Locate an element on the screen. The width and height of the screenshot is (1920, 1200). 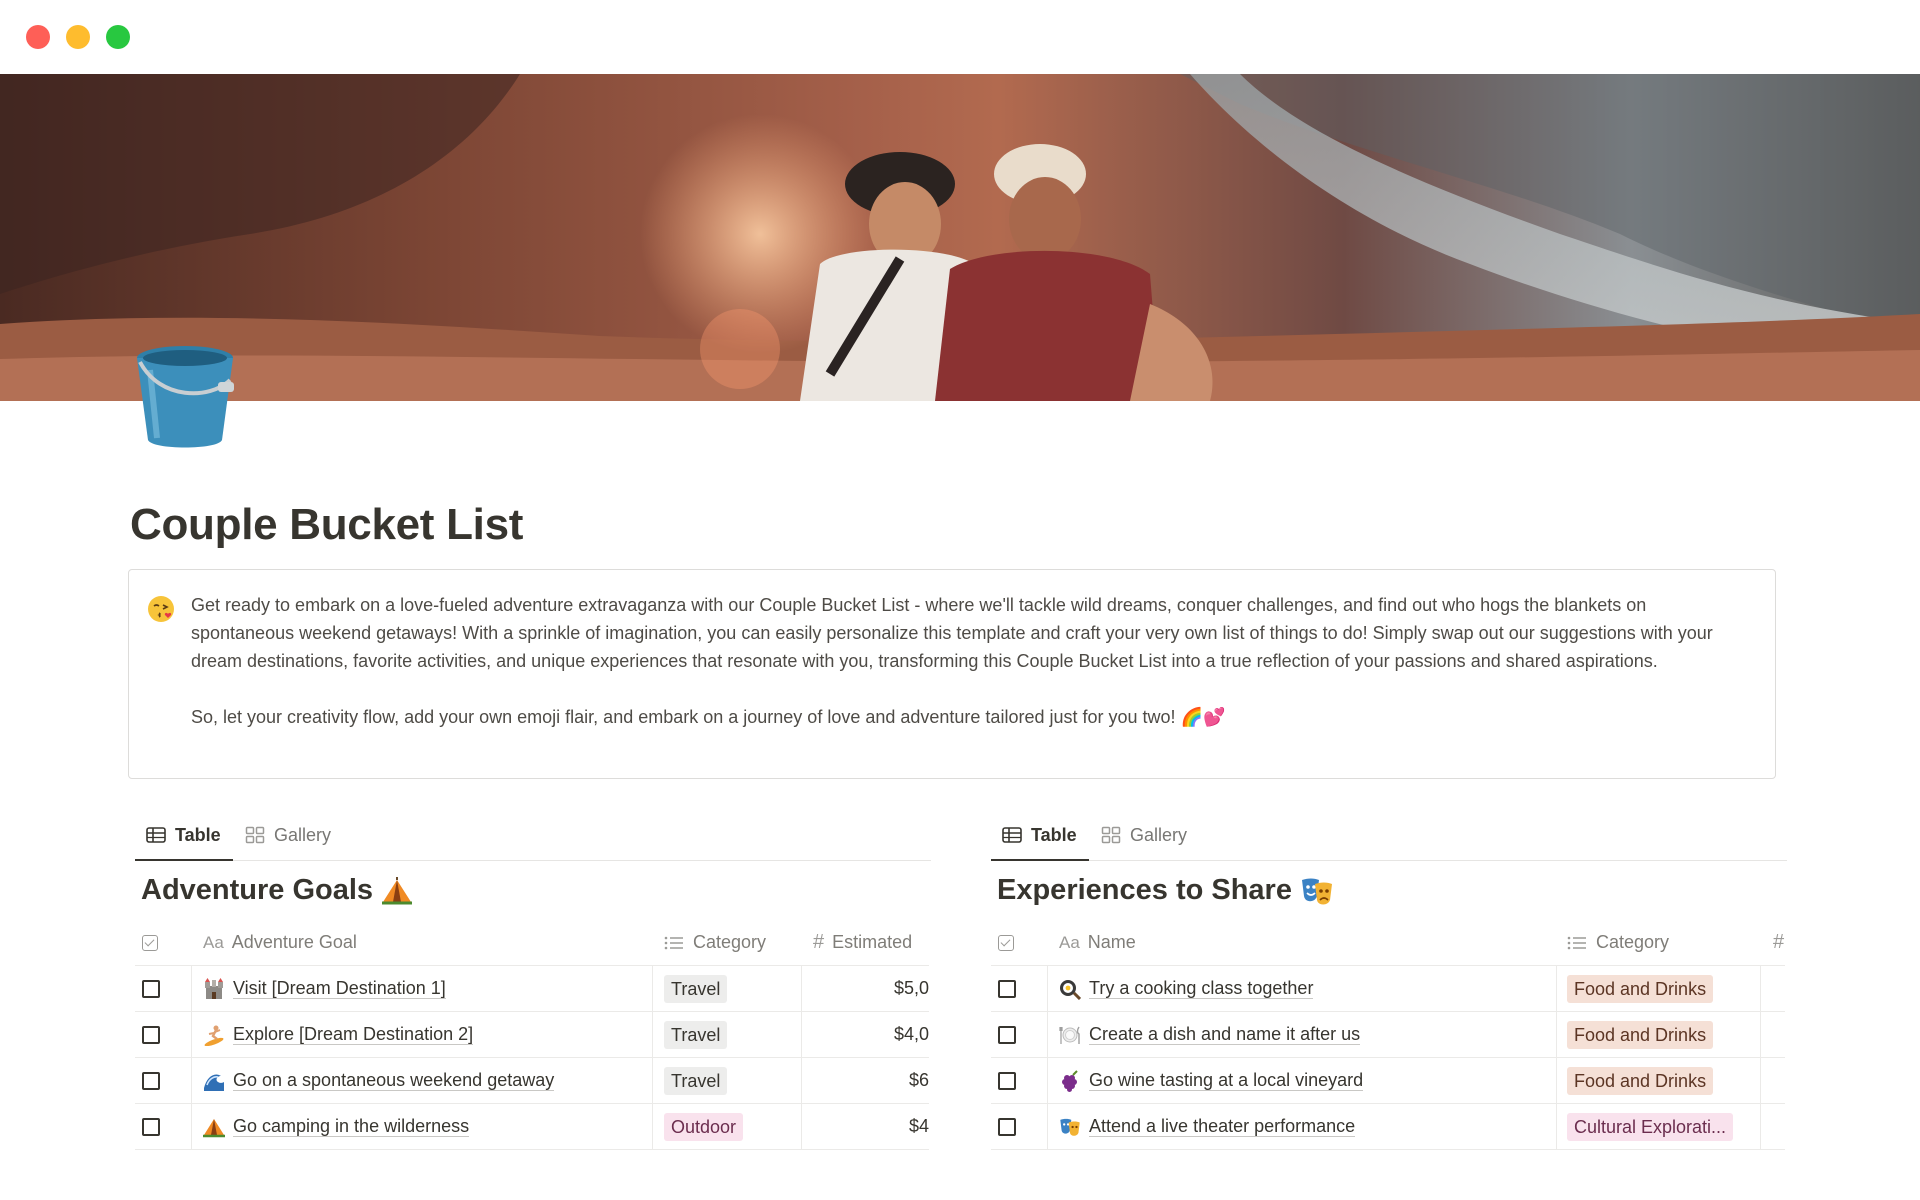
cooking-pan-icon is located at coordinates (1070, 989).